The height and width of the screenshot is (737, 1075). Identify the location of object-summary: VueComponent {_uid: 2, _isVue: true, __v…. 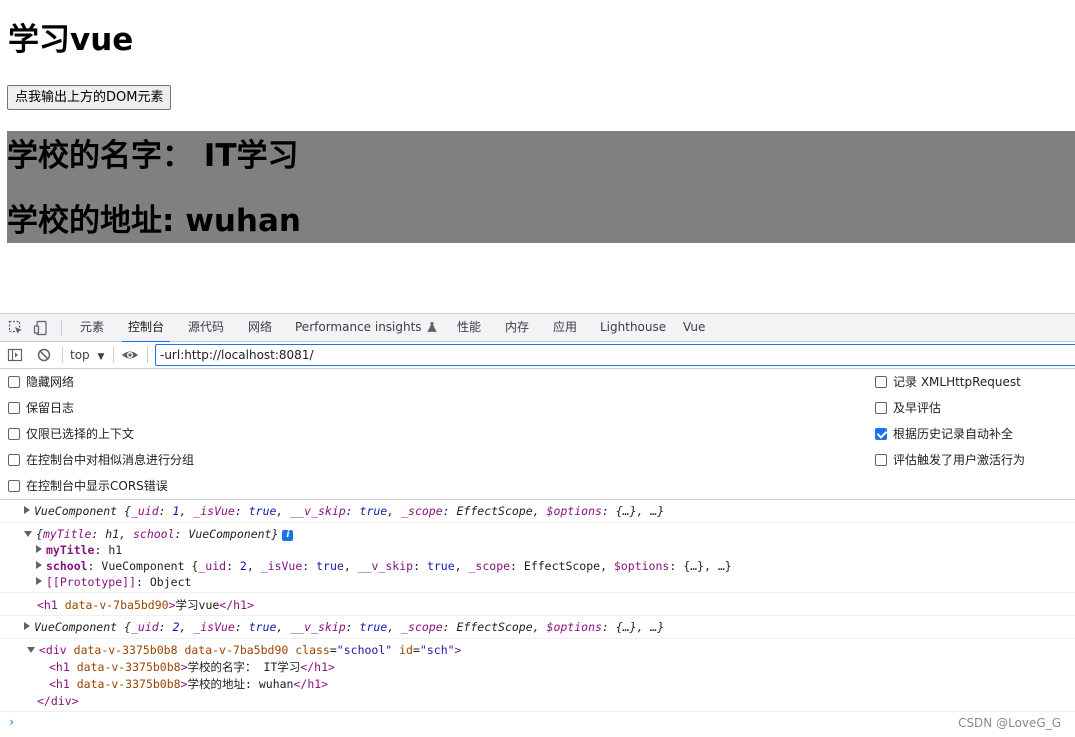
(344, 627).